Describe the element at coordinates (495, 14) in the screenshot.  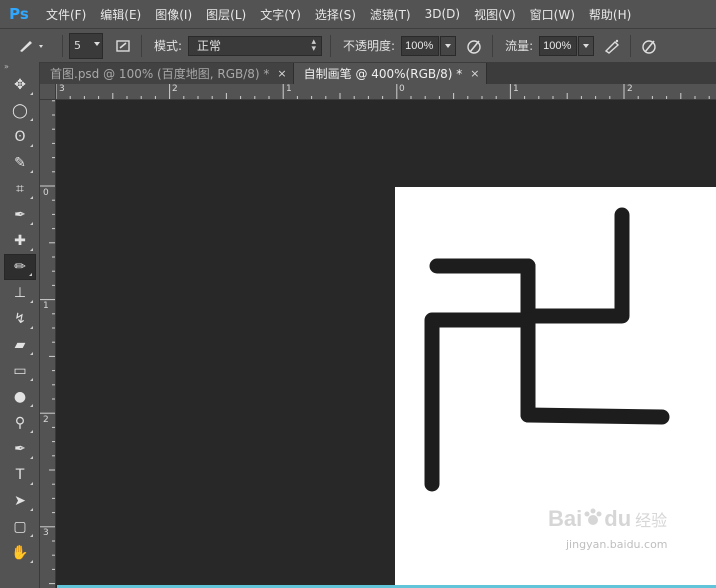
I see `menu-view: 视图(V)` at that location.